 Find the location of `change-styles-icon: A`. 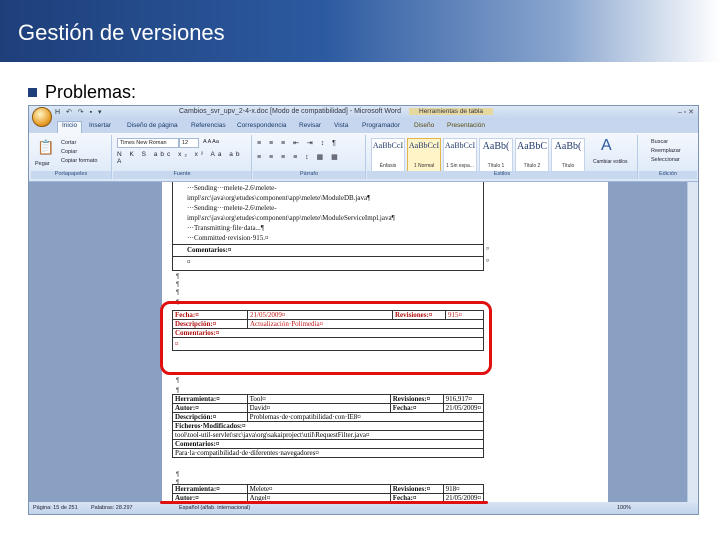

change-styles-icon: A is located at coordinates (606, 146).